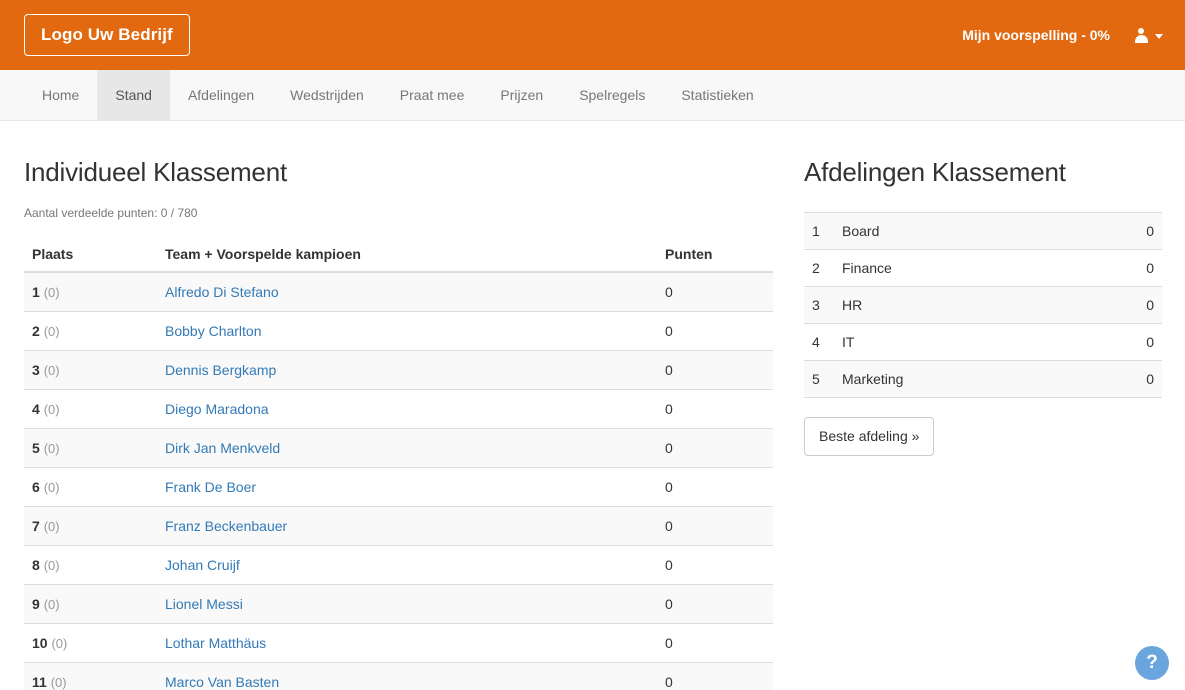 This screenshot has width=1185, height=690. What do you see at coordinates (407, 292) in the screenshot?
I see `cell-team: Alfredo Di Stefano` at bounding box center [407, 292].